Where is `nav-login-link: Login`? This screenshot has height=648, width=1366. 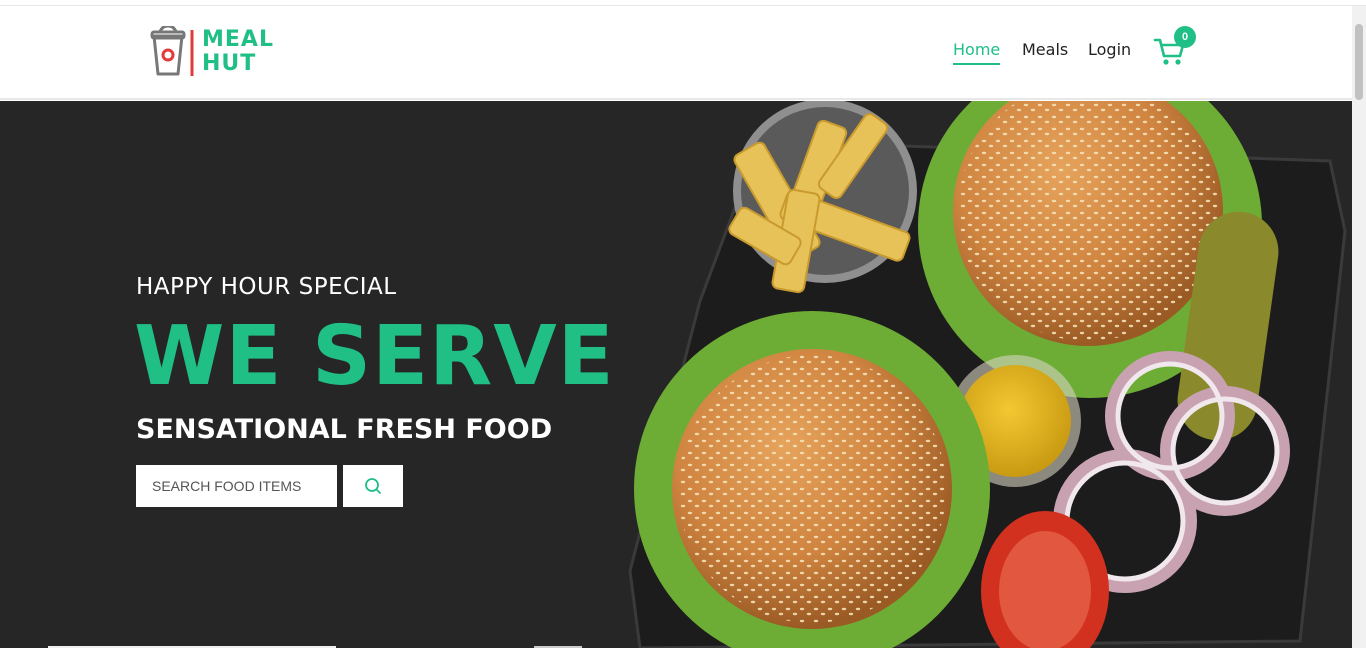
nav-login-link: Login is located at coordinates (1109, 49).